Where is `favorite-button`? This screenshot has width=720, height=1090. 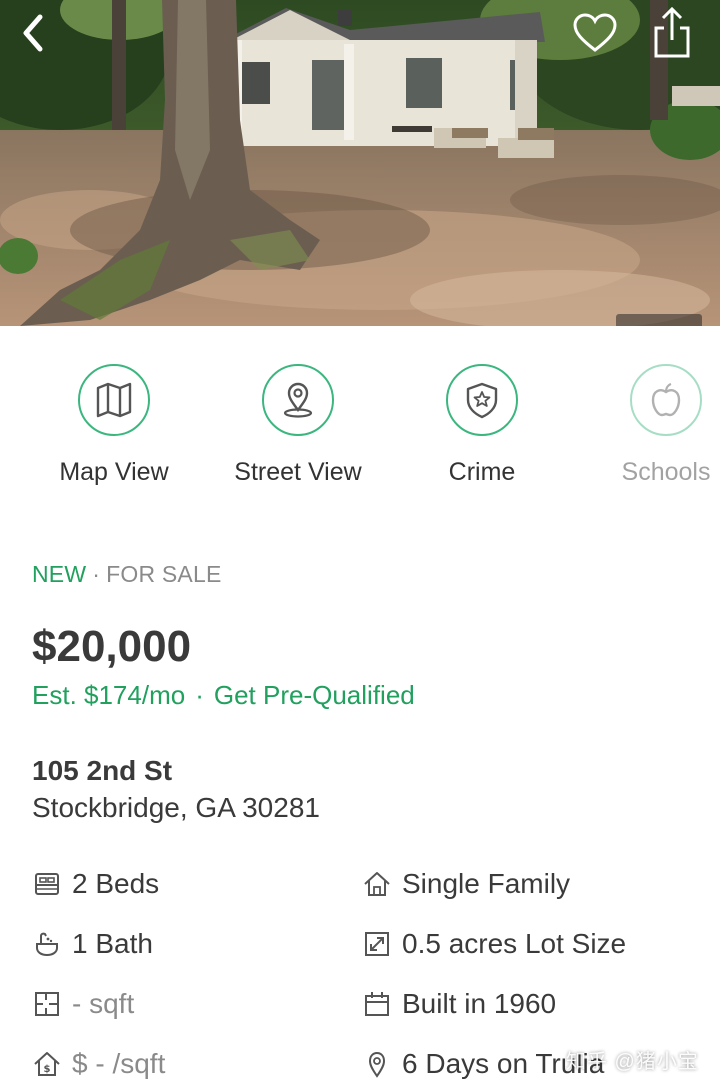 favorite-button is located at coordinates (595, 33).